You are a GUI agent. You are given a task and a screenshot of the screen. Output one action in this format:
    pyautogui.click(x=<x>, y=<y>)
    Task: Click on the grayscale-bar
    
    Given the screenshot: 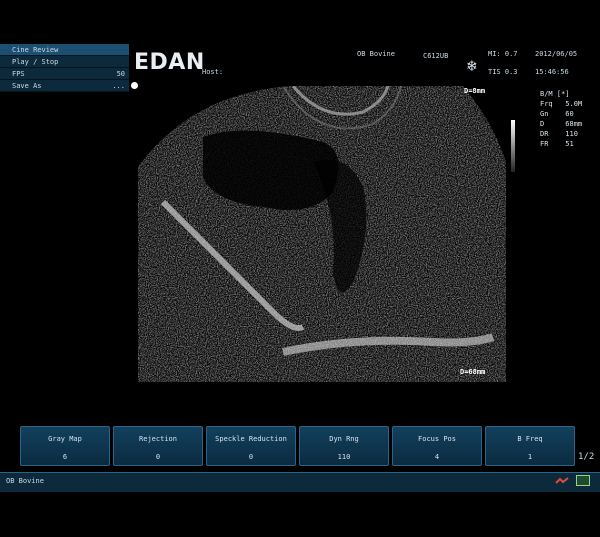 What is the action you would take?
    pyautogui.click(x=513, y=146)
    